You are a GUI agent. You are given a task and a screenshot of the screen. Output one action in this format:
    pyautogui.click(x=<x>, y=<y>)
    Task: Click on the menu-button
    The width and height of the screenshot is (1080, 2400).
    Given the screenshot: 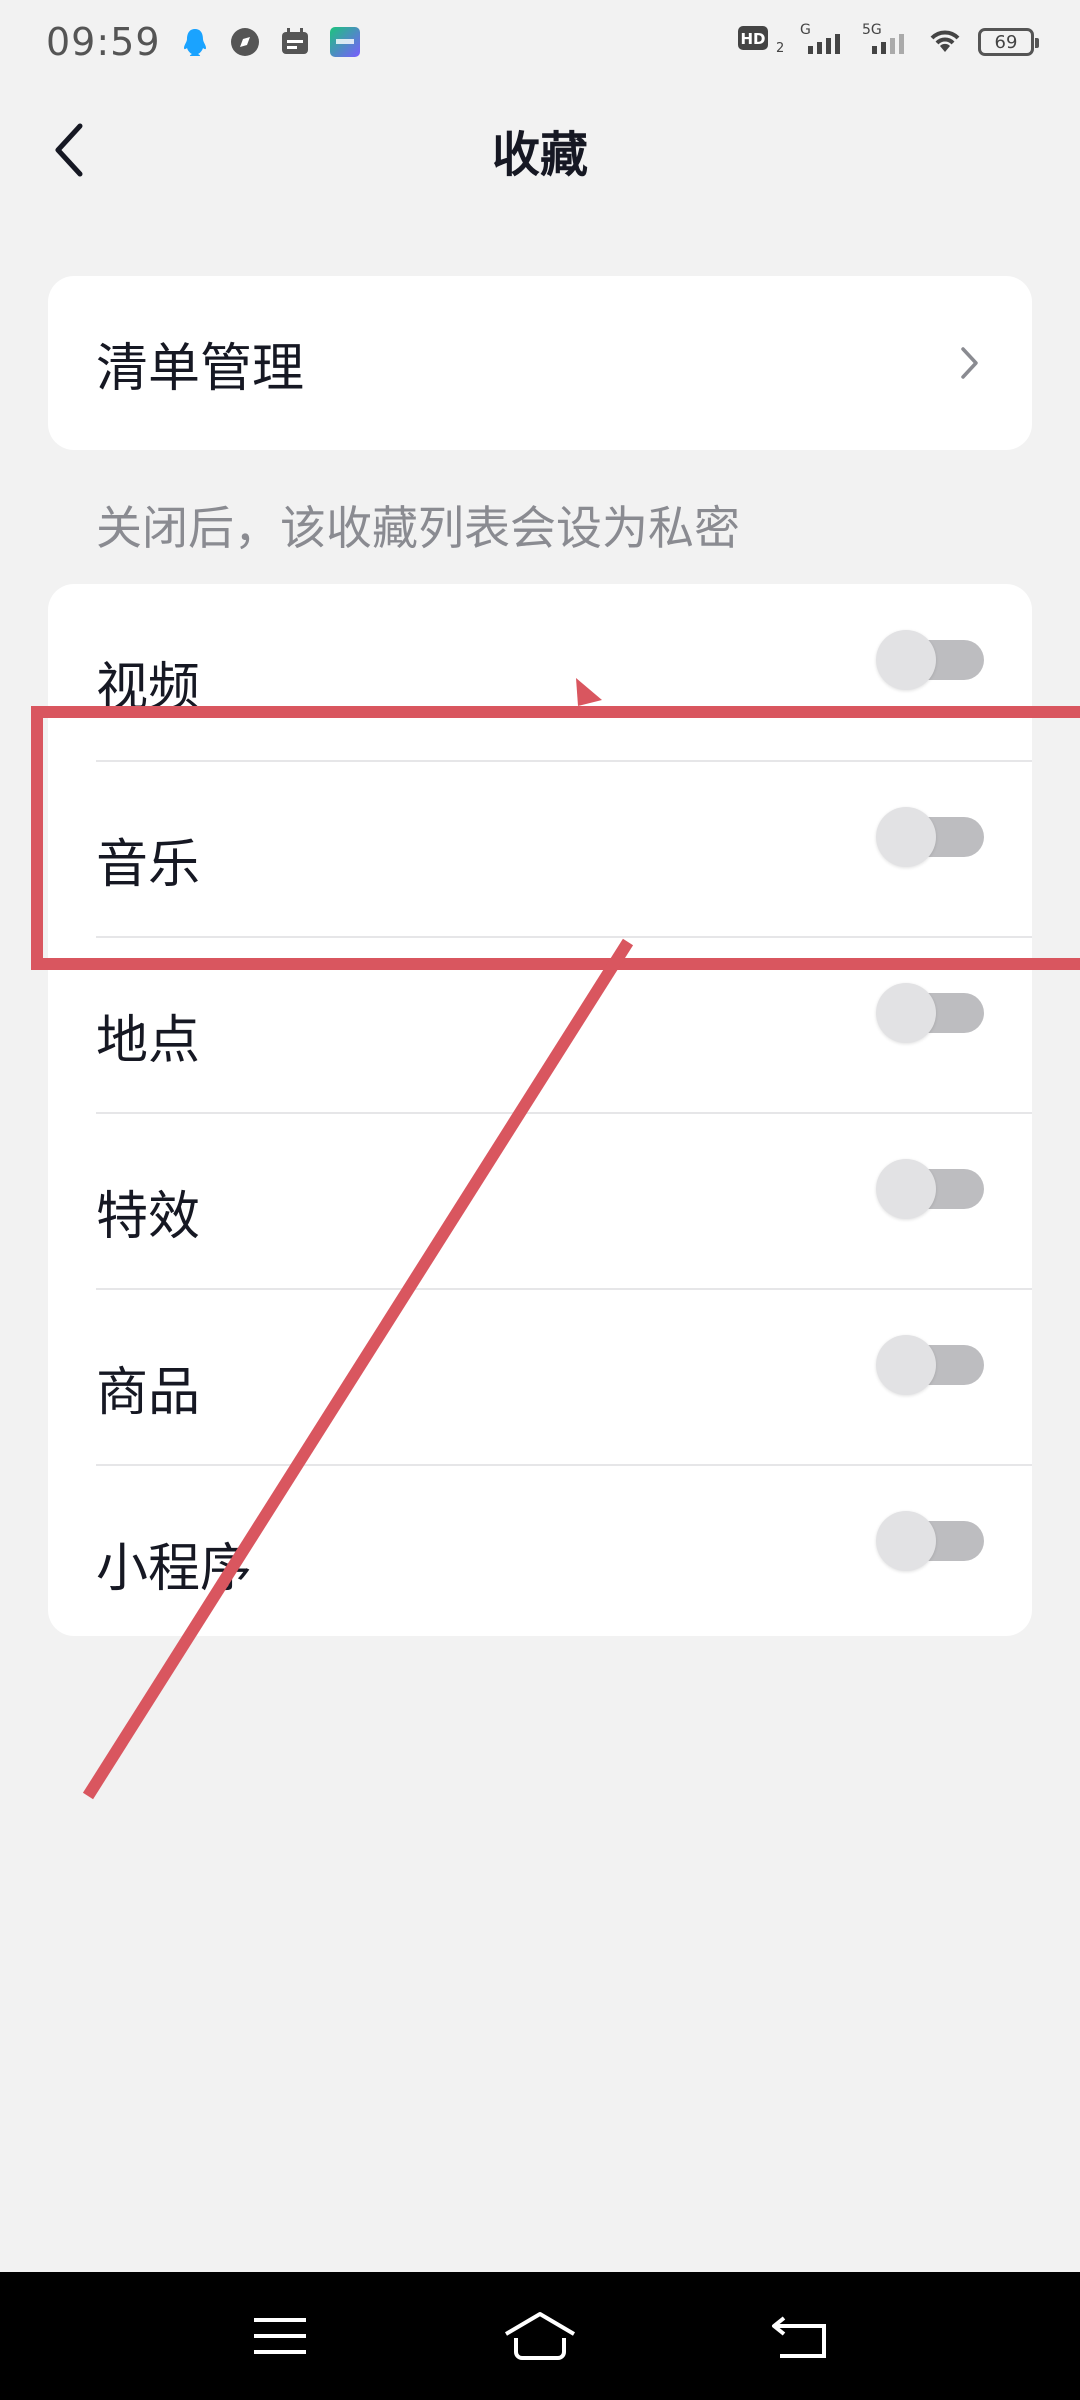 What is the action you would take?
    pyautogui.click(x=280, y=2336)
    